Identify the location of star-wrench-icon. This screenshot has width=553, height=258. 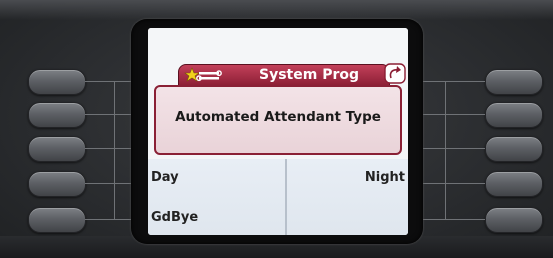
(203, 74).